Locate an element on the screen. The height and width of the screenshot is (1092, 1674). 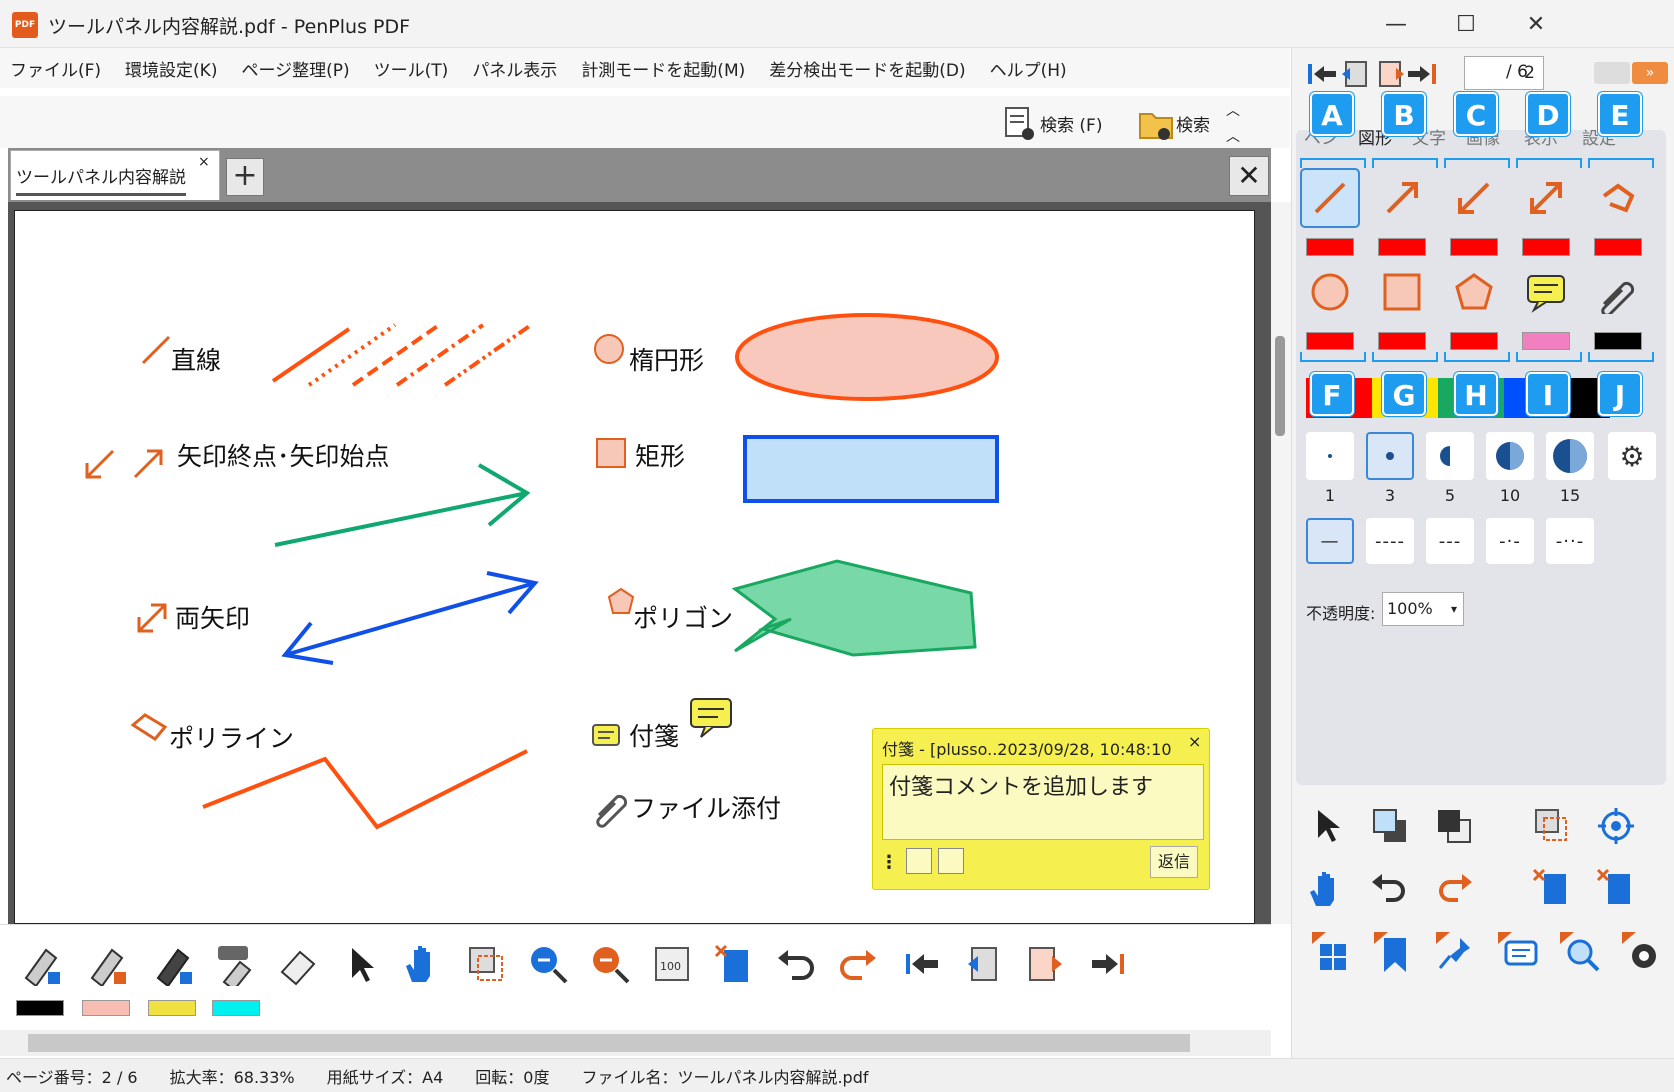
color-j is located at coordinates (1618, 341).